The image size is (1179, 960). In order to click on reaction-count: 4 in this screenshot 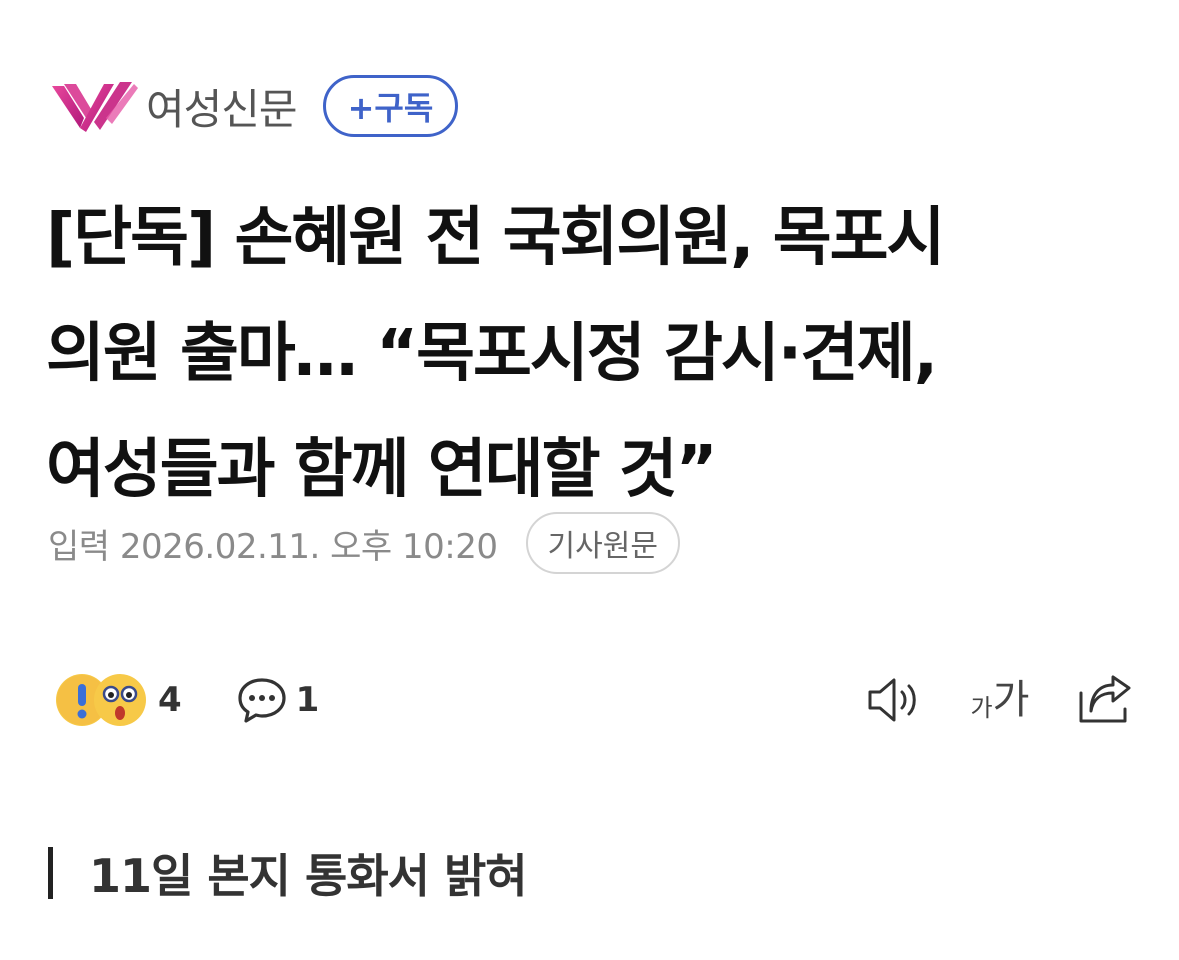, I will do `click(170, 700)`.